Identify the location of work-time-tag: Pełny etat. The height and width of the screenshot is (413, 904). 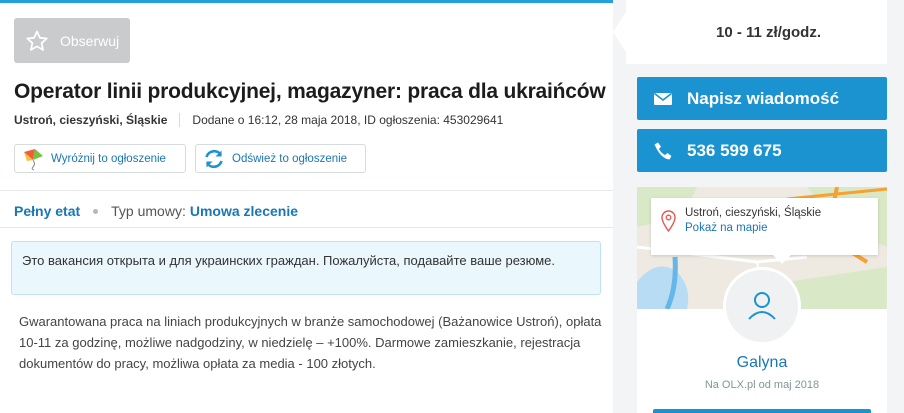
(47, 211).